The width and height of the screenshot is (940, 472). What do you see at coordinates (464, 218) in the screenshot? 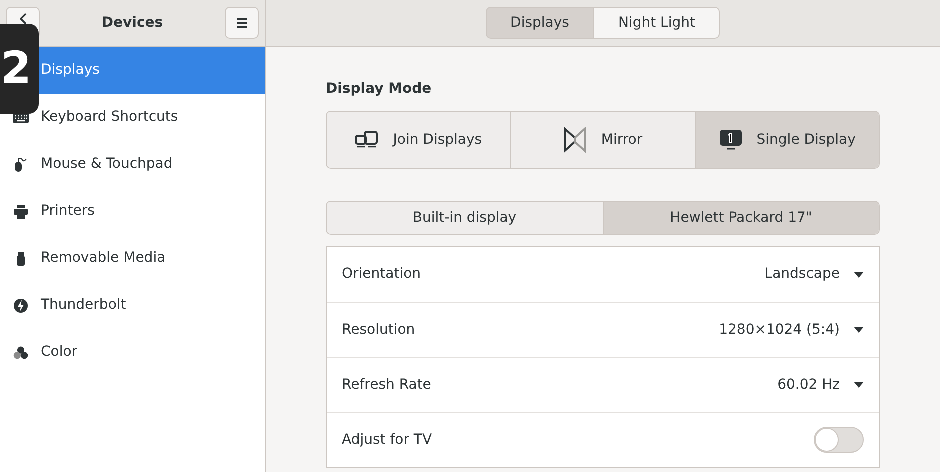
I see `monitor-tab: Built-in display` at bounding box center [464, 218].